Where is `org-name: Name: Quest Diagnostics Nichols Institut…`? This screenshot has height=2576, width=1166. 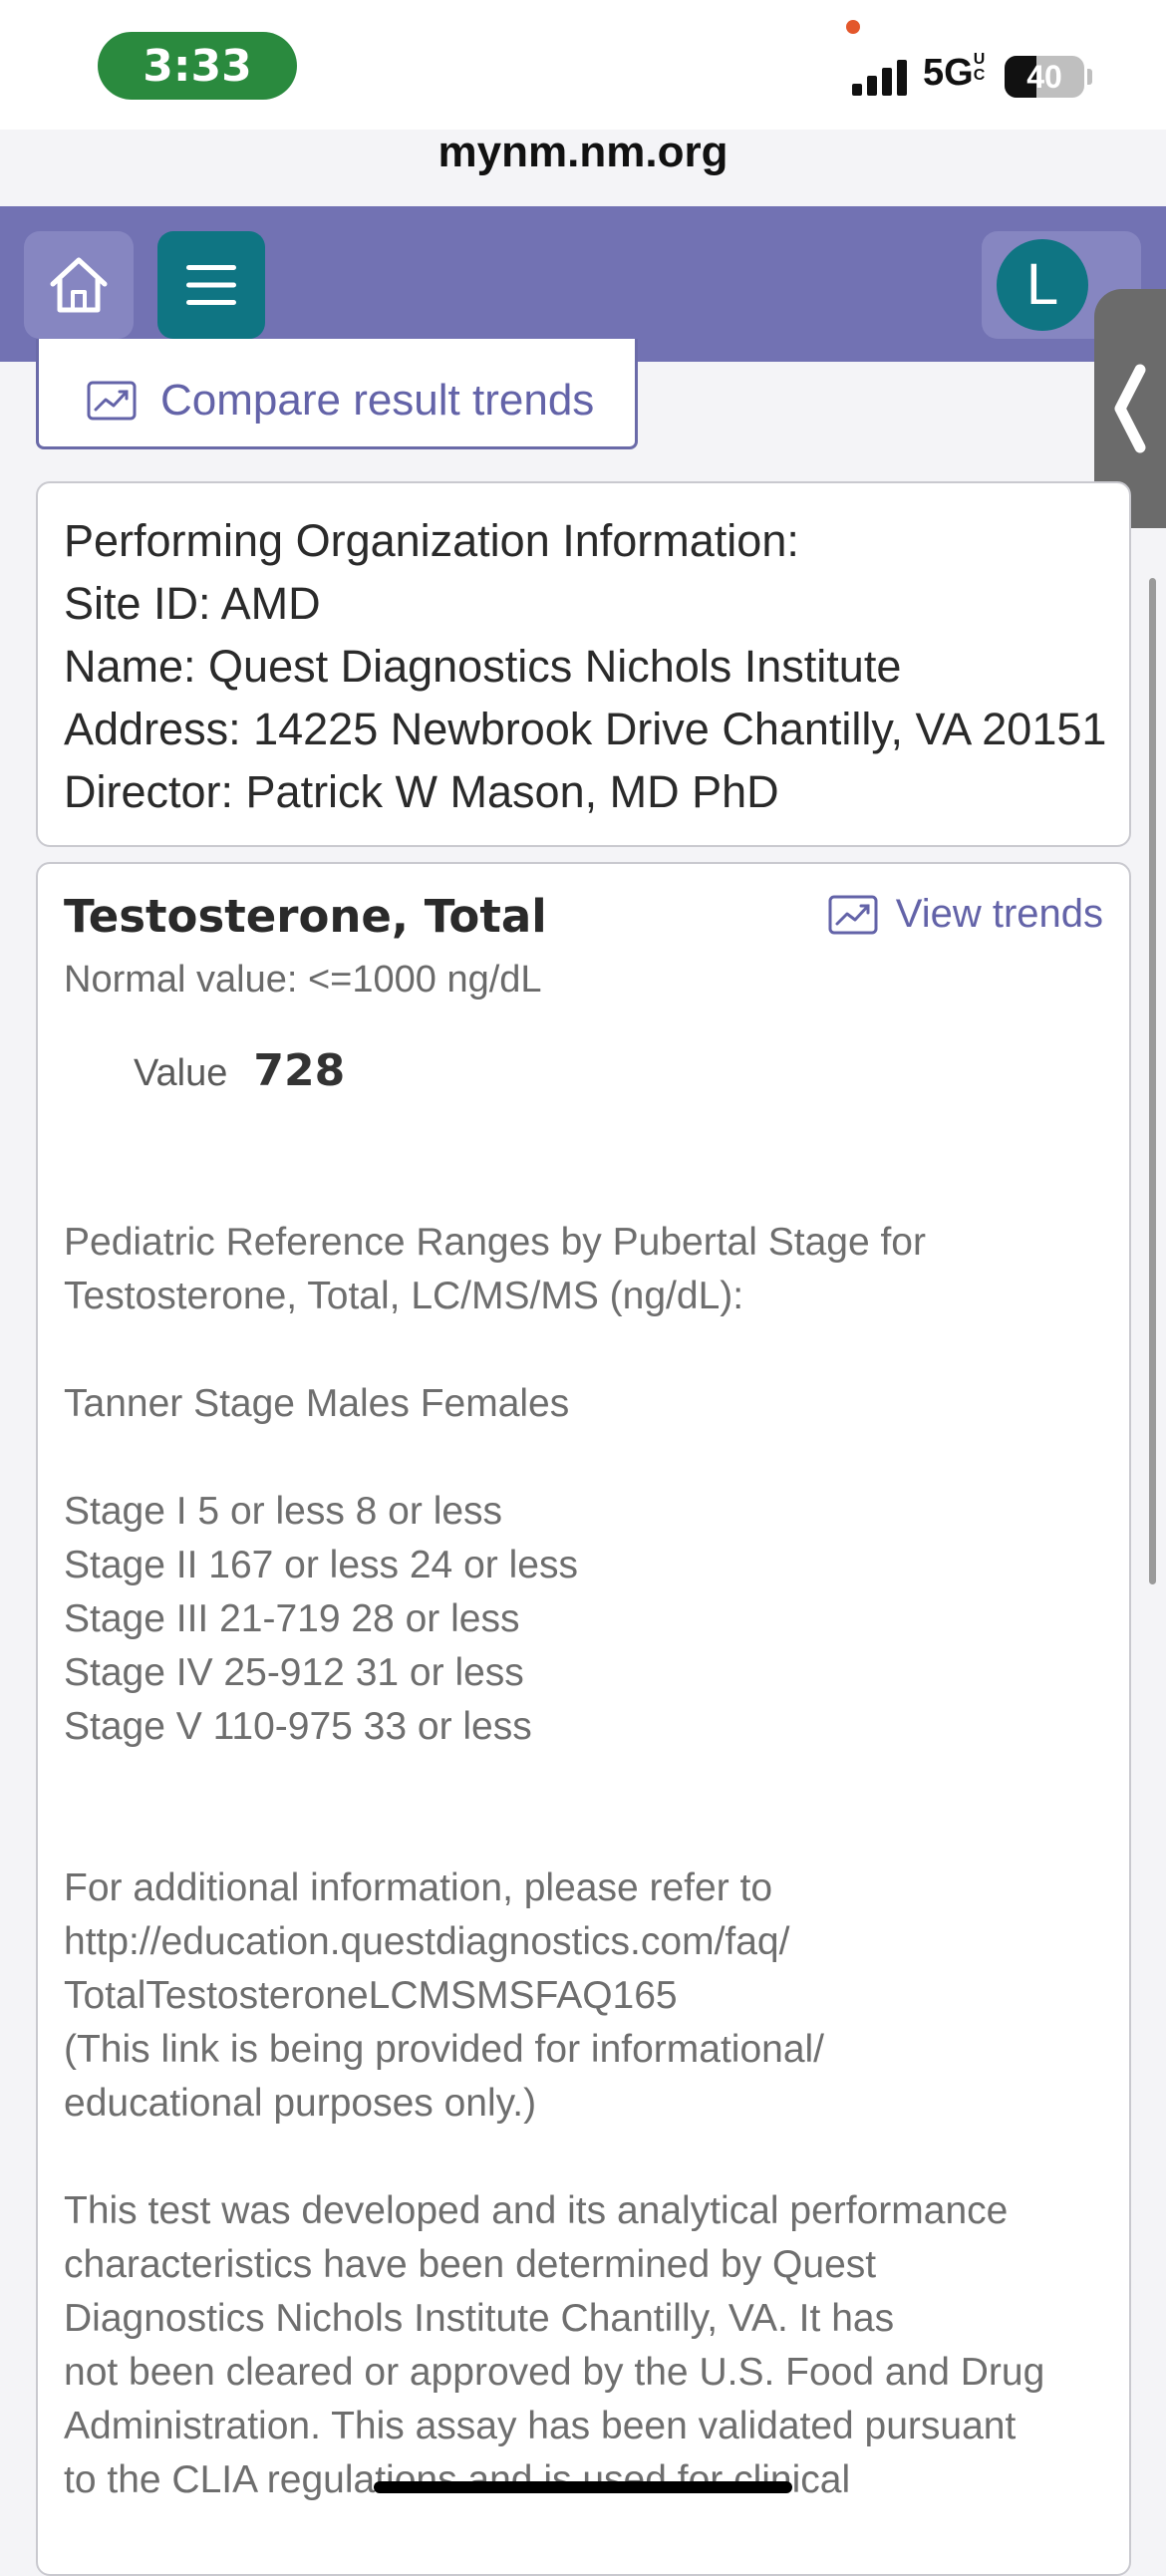 org-name: Name: Quest Diagnostics Nichols Institut… is located at coordinates (483, 666).